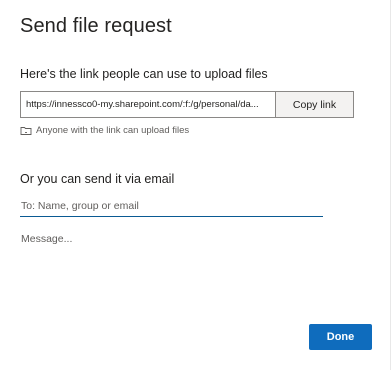  What do you see at coordinates (96, 26) in the screenshot?
I see `dialog-title: Send file request` at bounding box center [96, 26].